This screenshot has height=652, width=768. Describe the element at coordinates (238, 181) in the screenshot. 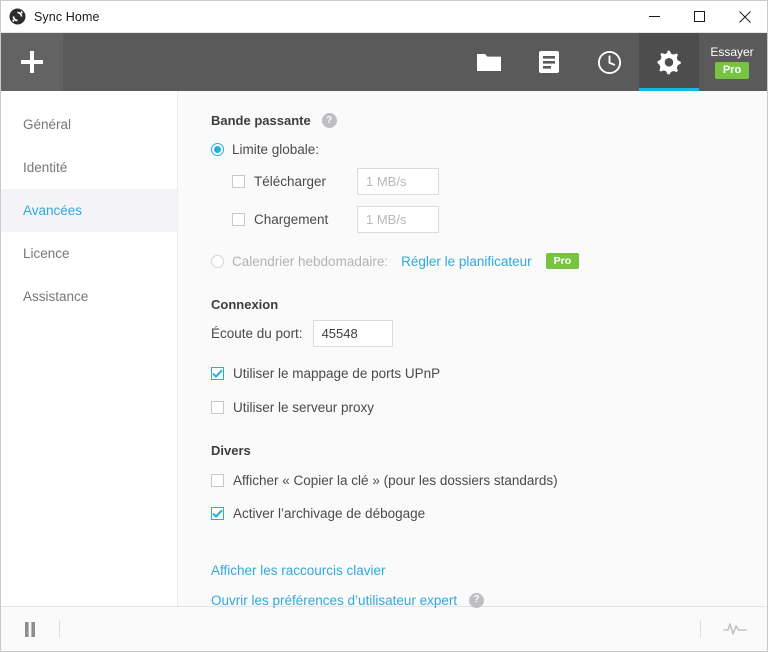

I see `download-limit-checkbox` at that location.